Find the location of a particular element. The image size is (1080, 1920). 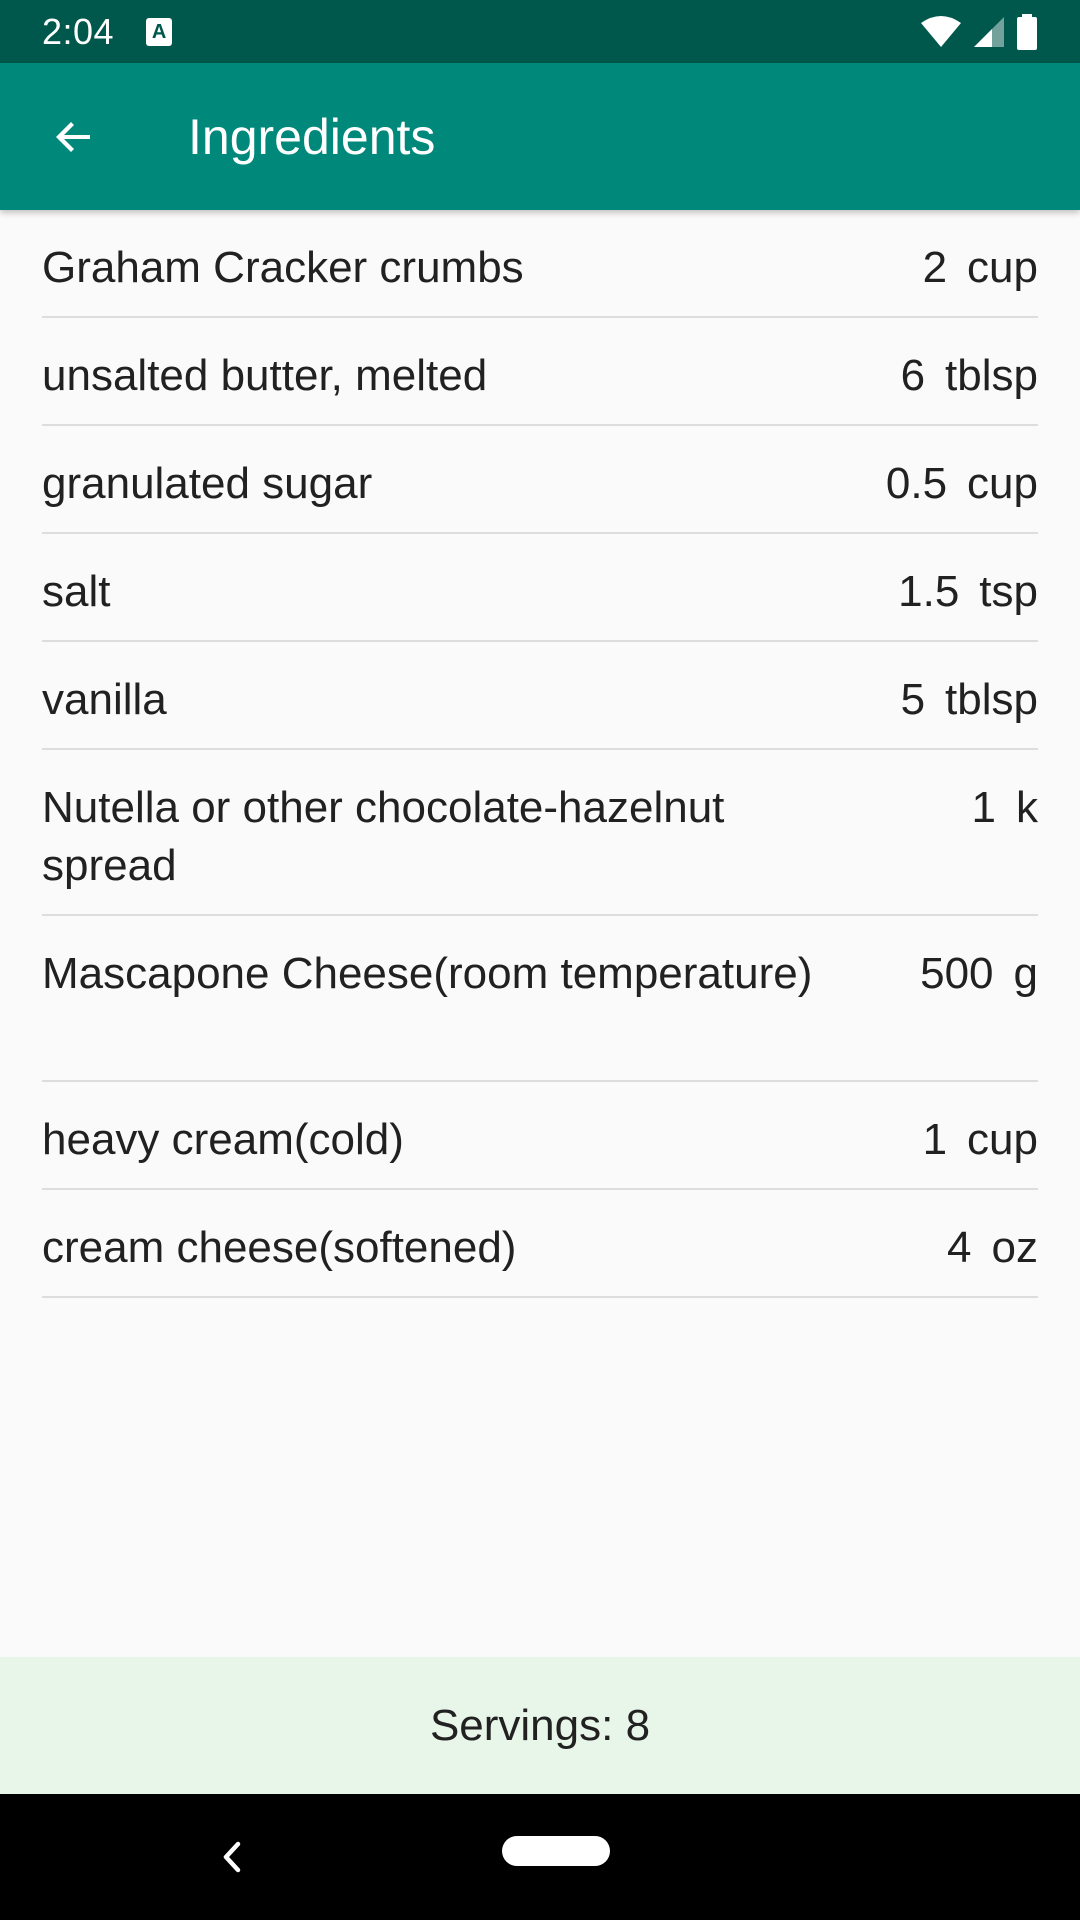

ingredient-name: vanilla is located at coordinates (104, 699).